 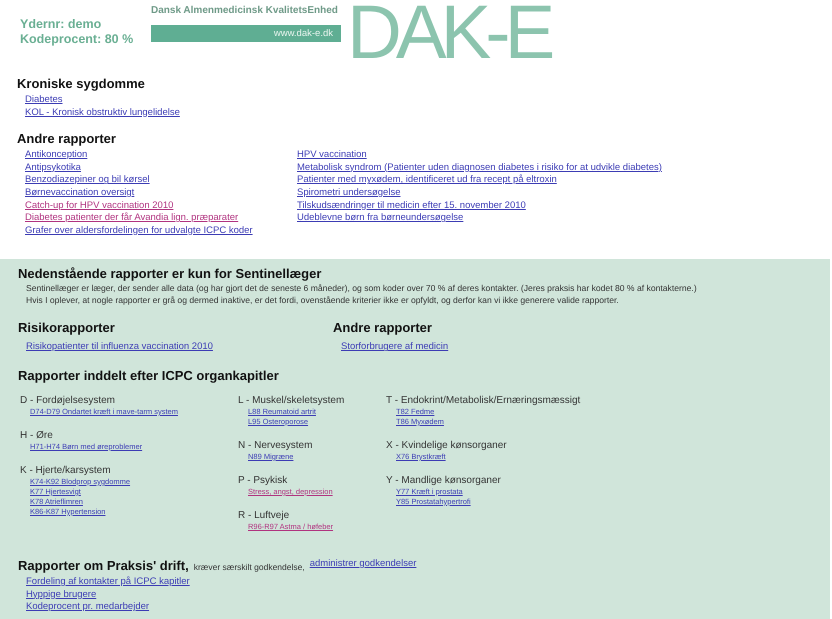 What do you see at coordinates (276, 445) in the screenshot?
I see `chapter-label: N - Nervesystem` at bounding box center [276, 445].